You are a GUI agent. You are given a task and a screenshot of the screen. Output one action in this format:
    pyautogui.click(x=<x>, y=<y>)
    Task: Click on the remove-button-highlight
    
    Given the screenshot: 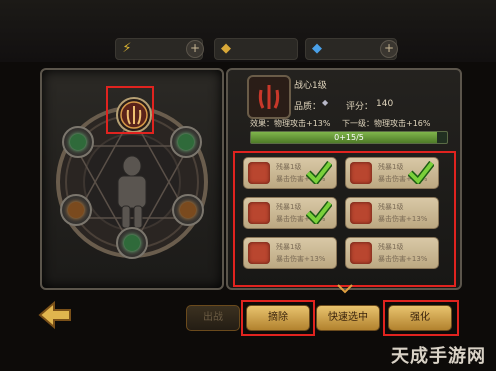 What is the action you would take?
    pyautogui.click(x=278, y=318)
    